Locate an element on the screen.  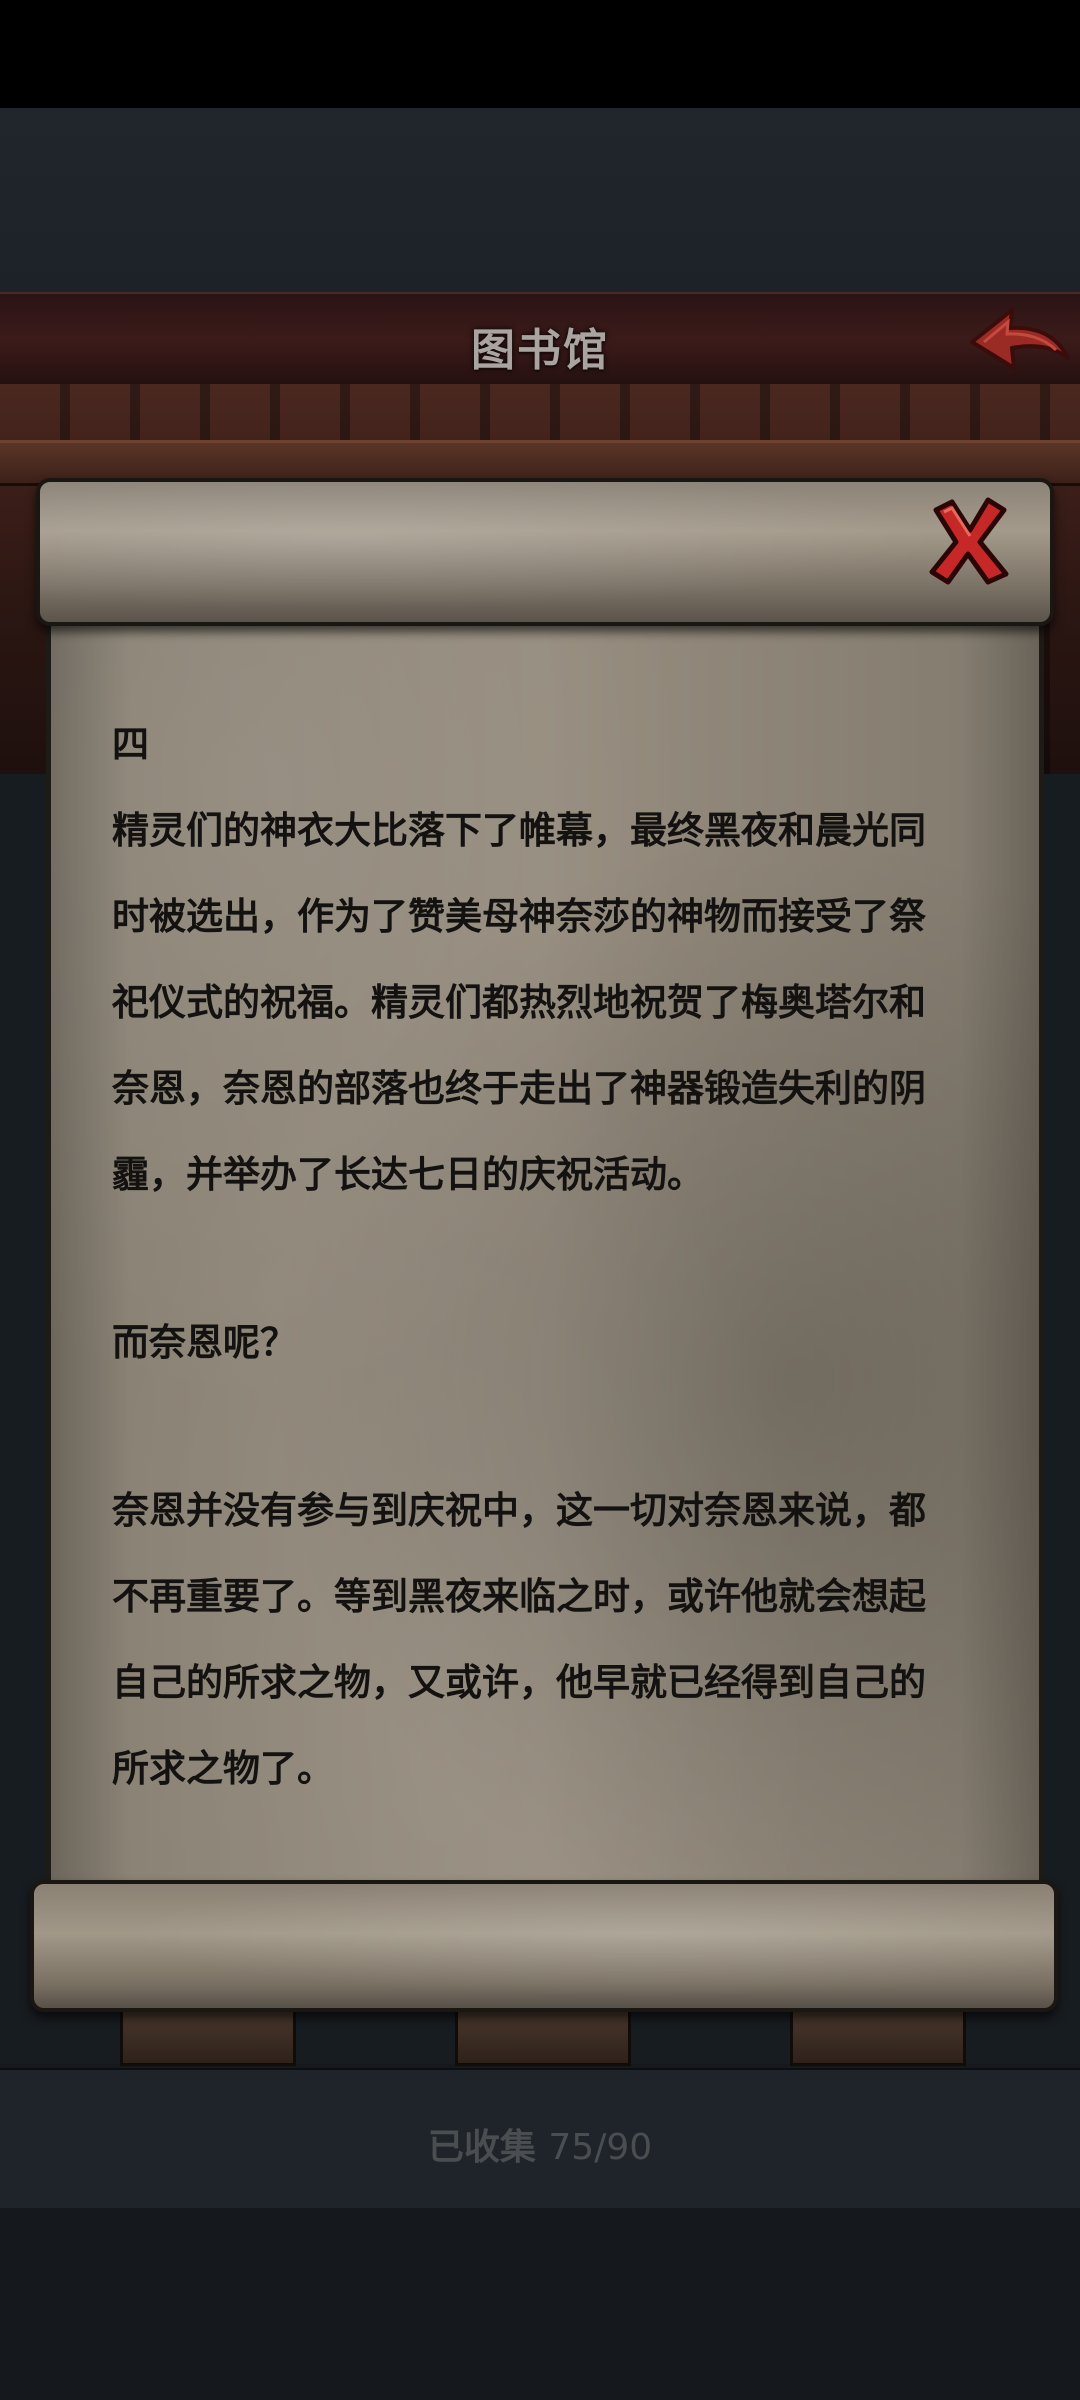
text-line: 四 is located at coordinates (130, 744).